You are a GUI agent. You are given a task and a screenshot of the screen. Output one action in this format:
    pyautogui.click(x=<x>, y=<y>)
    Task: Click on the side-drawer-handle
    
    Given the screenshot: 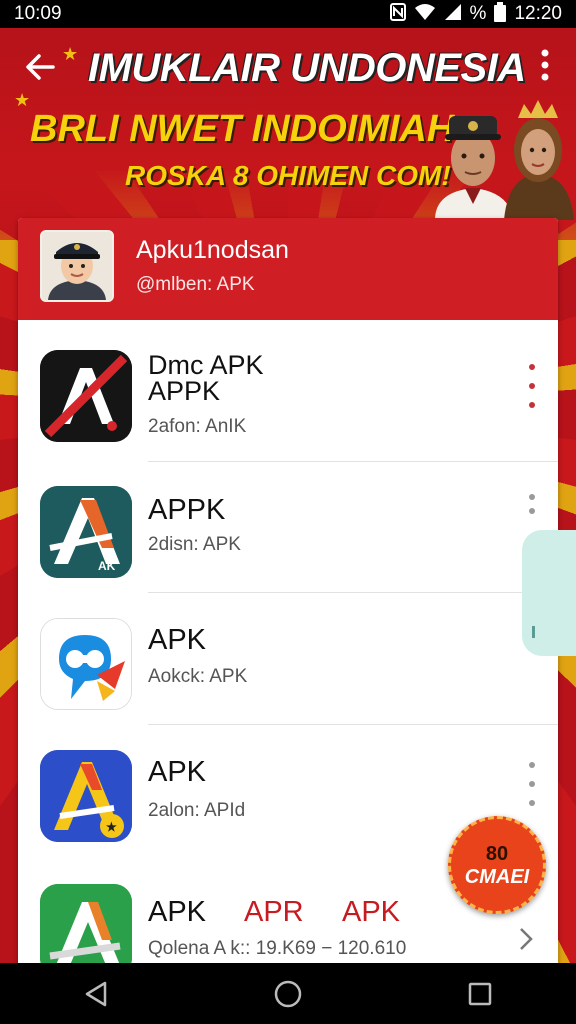 What is the action you would take?
    pyautogui.click(x=549, y=593)
    